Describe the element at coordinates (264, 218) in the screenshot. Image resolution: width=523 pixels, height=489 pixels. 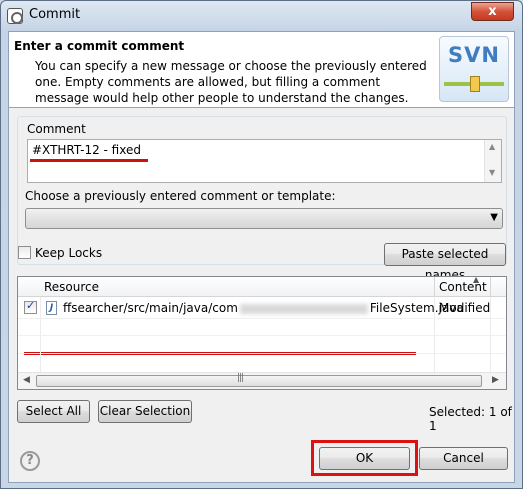
I see `template-dropdown: ▼` at that location.